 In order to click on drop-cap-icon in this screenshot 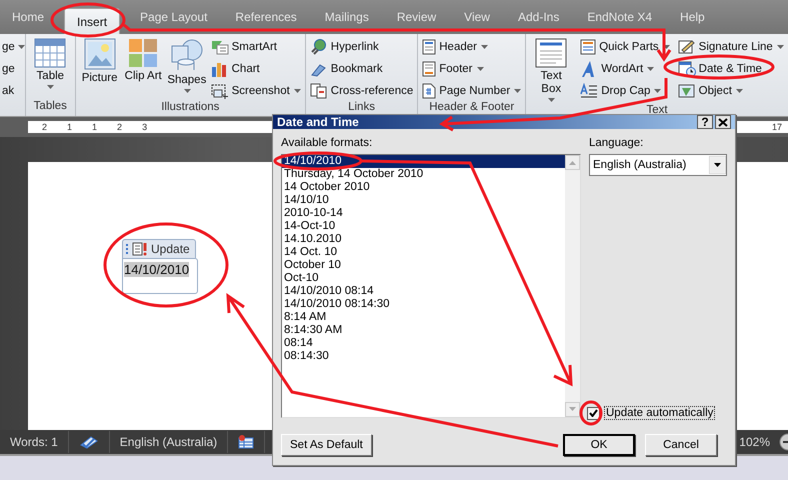, I will do `click(589, 90)`.